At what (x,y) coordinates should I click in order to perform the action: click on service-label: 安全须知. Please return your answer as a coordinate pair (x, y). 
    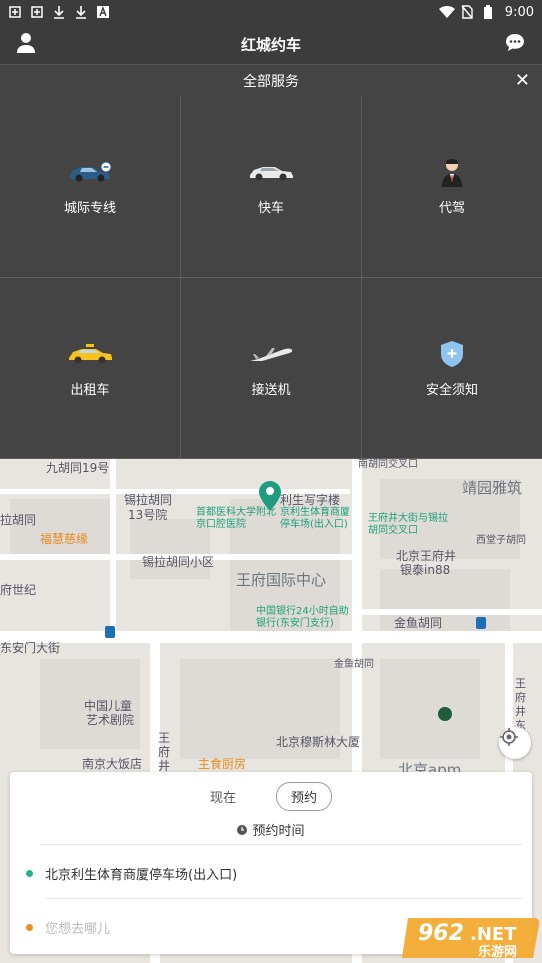
    Looking at the image, I should click on (451, 390).